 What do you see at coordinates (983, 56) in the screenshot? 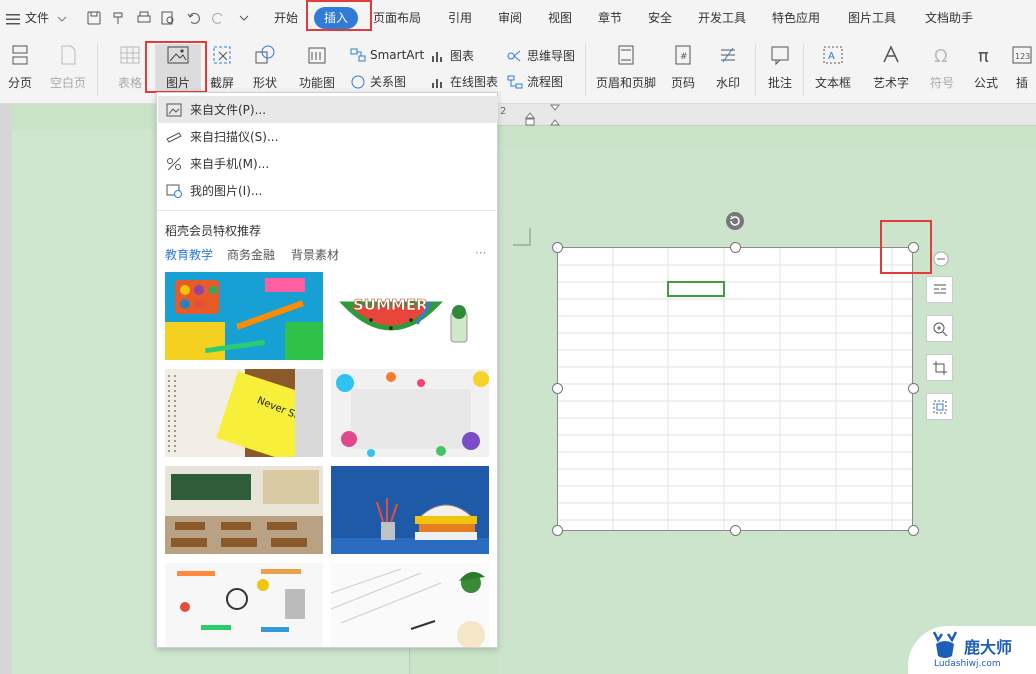
I see `svg-text: π` at bounding box center [983, 56].